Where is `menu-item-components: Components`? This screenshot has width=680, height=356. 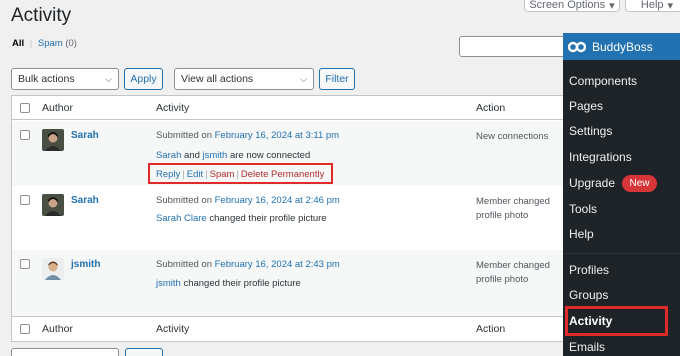 menu-item-components: Components is located at coordinates (603, 81).